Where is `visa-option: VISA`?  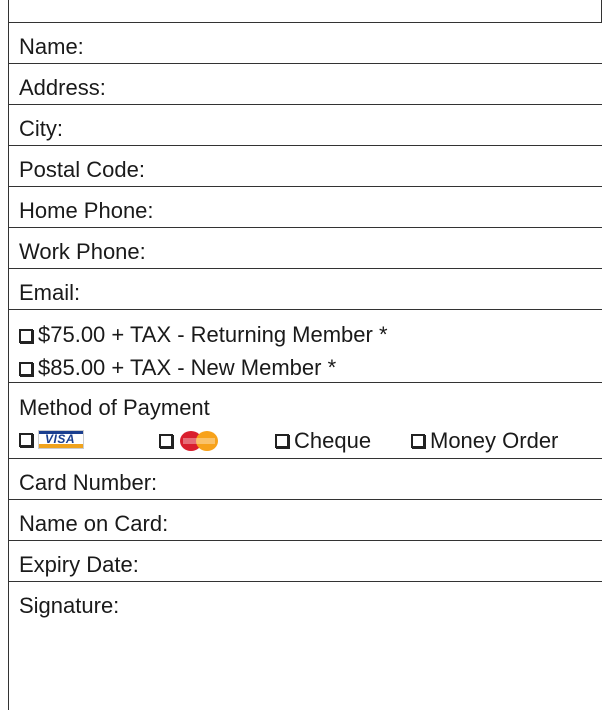
visa-option: VISA is located at coordinates (51, 439).